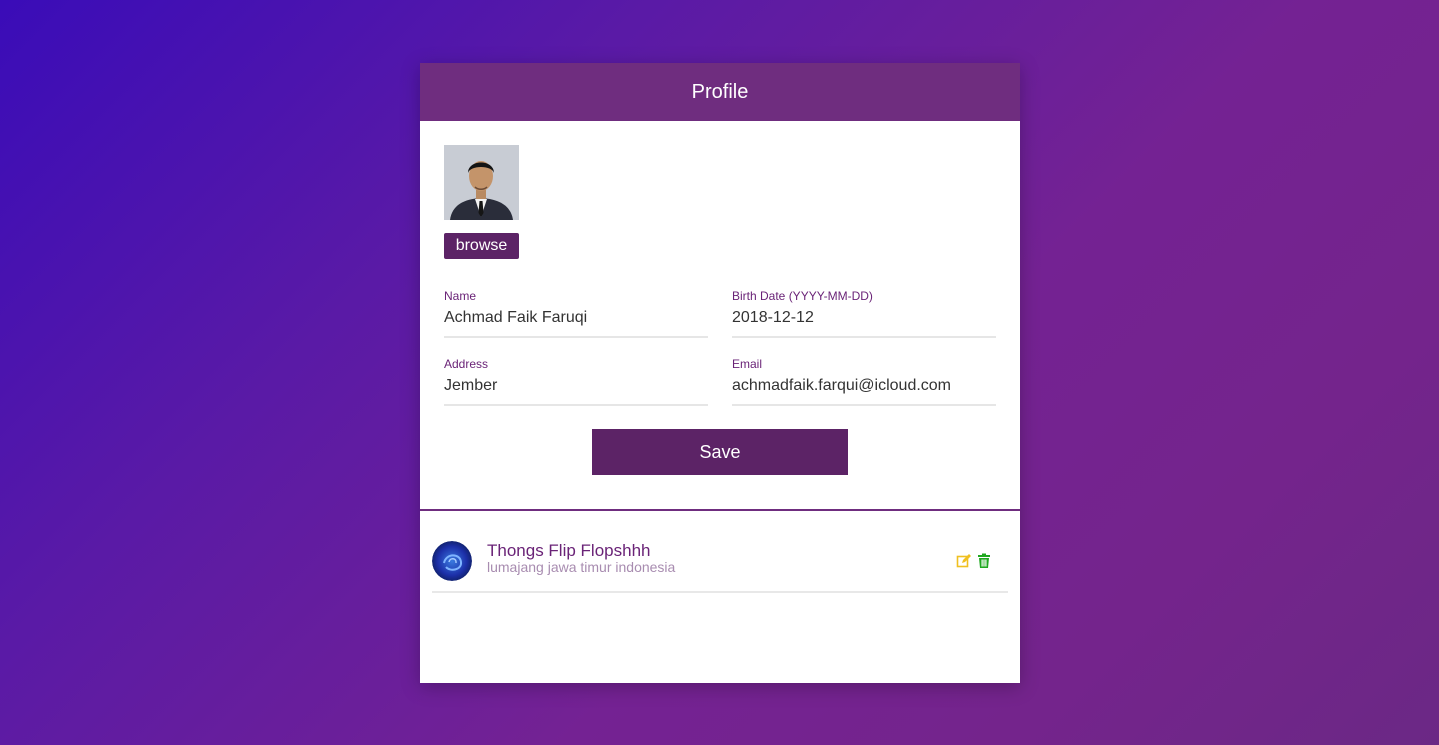 The width and height of the screenshot is (1439, 745). What do you see at coordinates (720, 452) in the screenshot?
I see `save-button: Save` at bounding box center [720, 452].